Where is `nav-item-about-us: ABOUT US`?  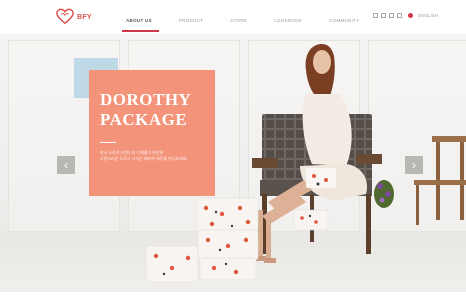
nav-item-about-us: ABOUT US is located at coordinates (139, 20).